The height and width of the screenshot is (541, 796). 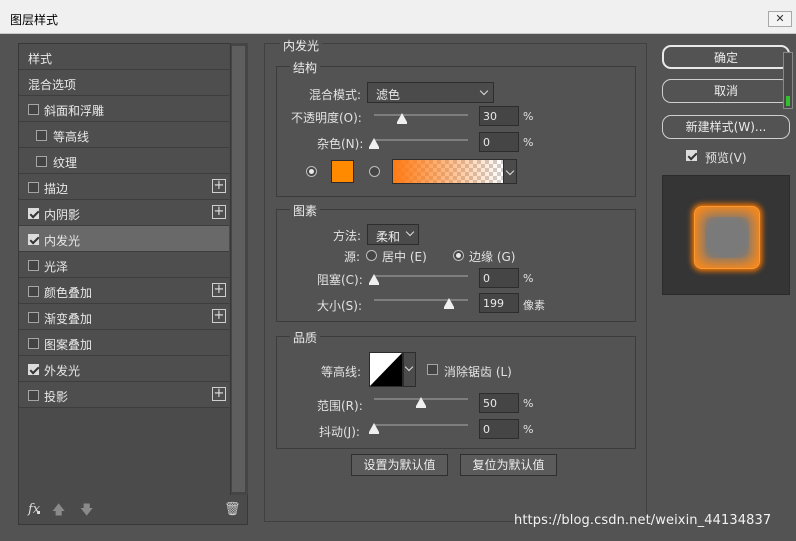 I want to click on jitter-slider-thumb, so click(x=374, y=428).